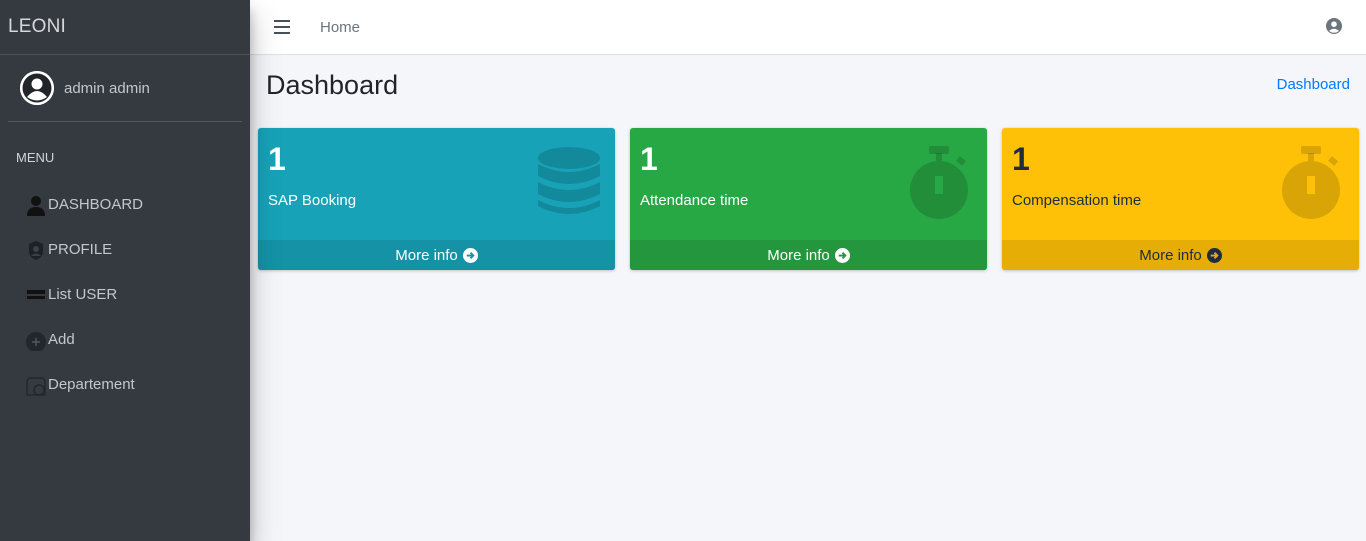 This screenshot has height=541, width=1366. I want to click on bars-icon, so click(282, 27).